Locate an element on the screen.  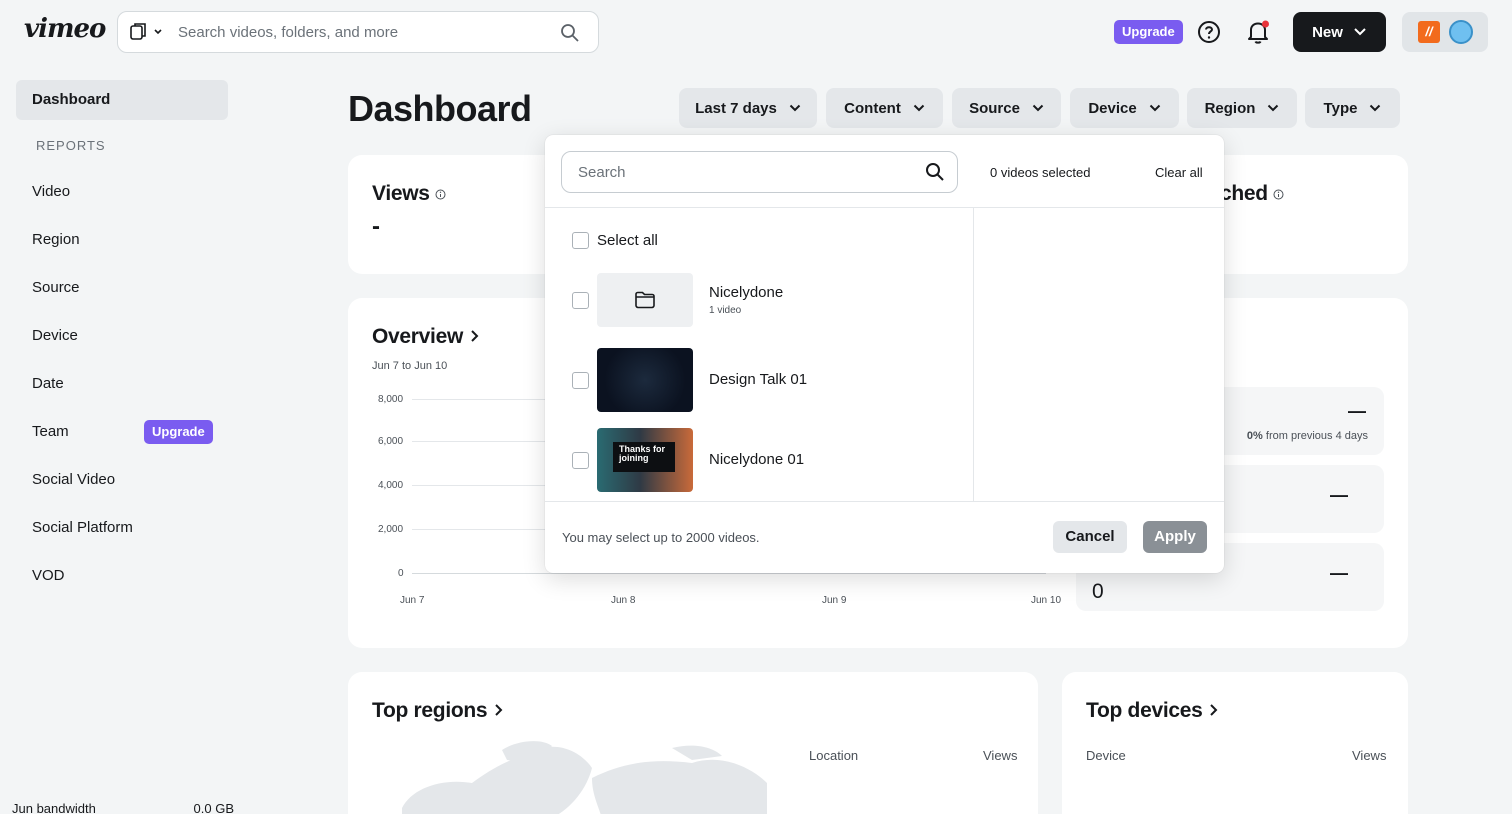
help-icon is located at coordinates (1209, 32).